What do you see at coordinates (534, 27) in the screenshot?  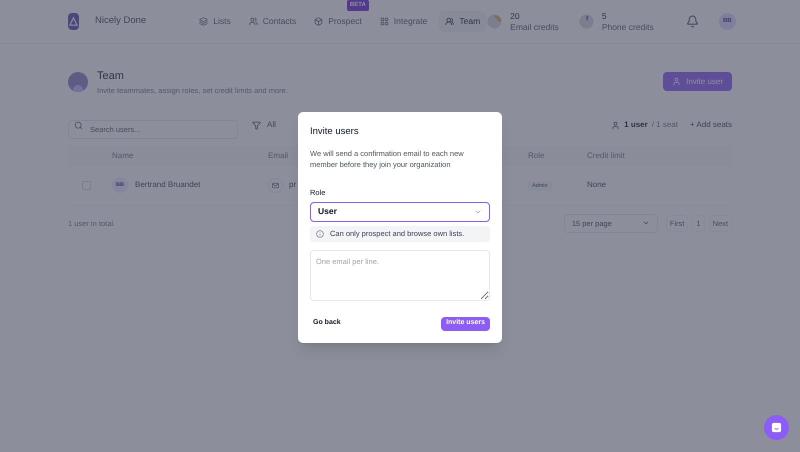 I see `credits-label: Email credits` at bounding box center [534, 27].